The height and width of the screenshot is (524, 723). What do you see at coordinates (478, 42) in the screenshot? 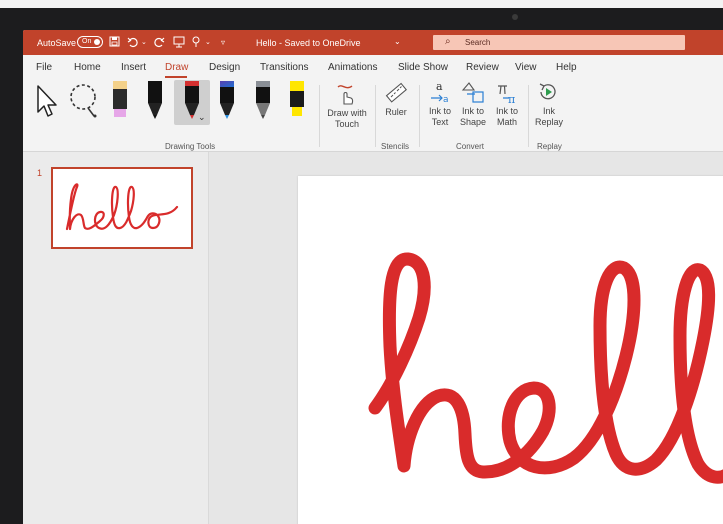
I see `search-placeholder: Search` at bounding box center [478, 42].